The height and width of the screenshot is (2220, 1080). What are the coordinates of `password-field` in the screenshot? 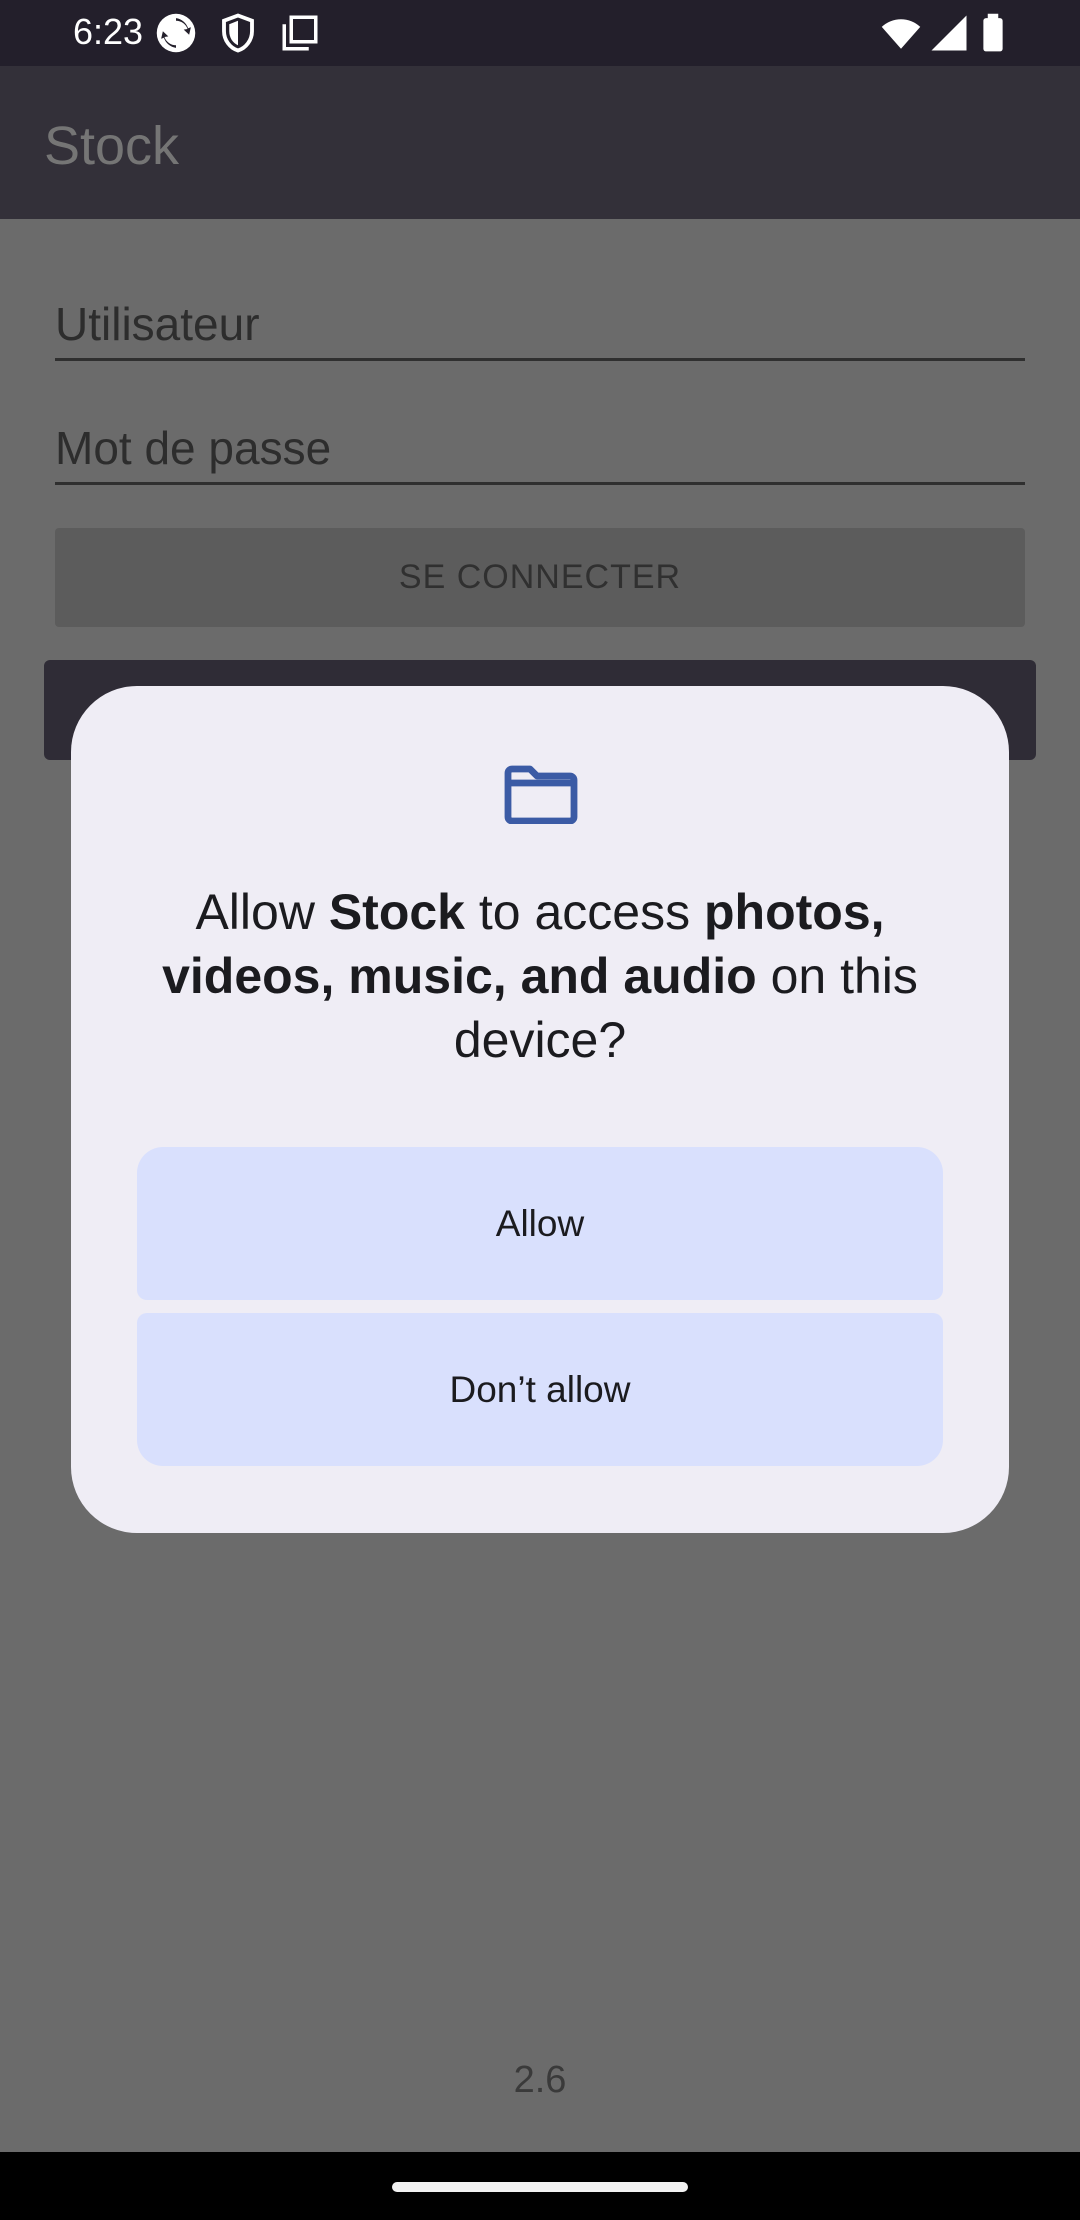 It's located at (540, 449).